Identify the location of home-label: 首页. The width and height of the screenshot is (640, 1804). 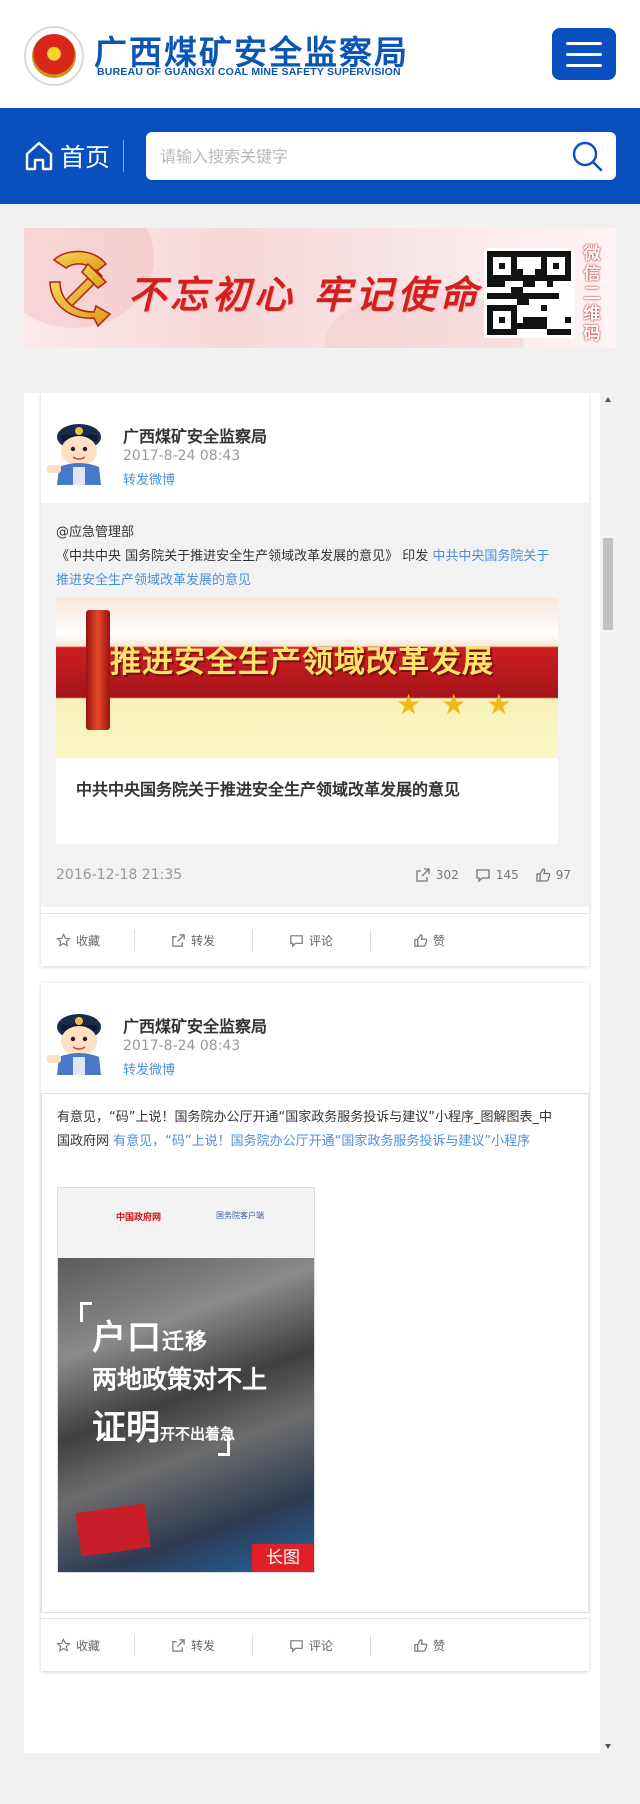
(85, 157).